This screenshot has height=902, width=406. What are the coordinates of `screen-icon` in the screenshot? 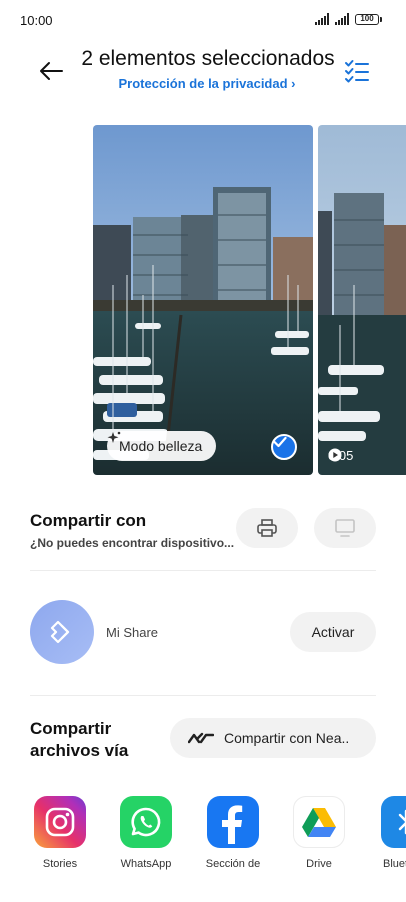 It's located at (345, 528).